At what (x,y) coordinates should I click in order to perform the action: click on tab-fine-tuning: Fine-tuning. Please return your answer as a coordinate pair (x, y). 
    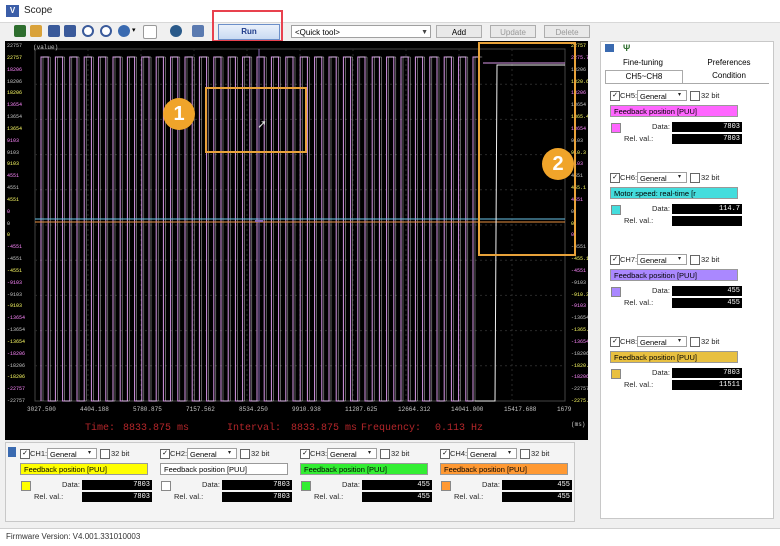
    Looking at the image, I should click on (643, 63).